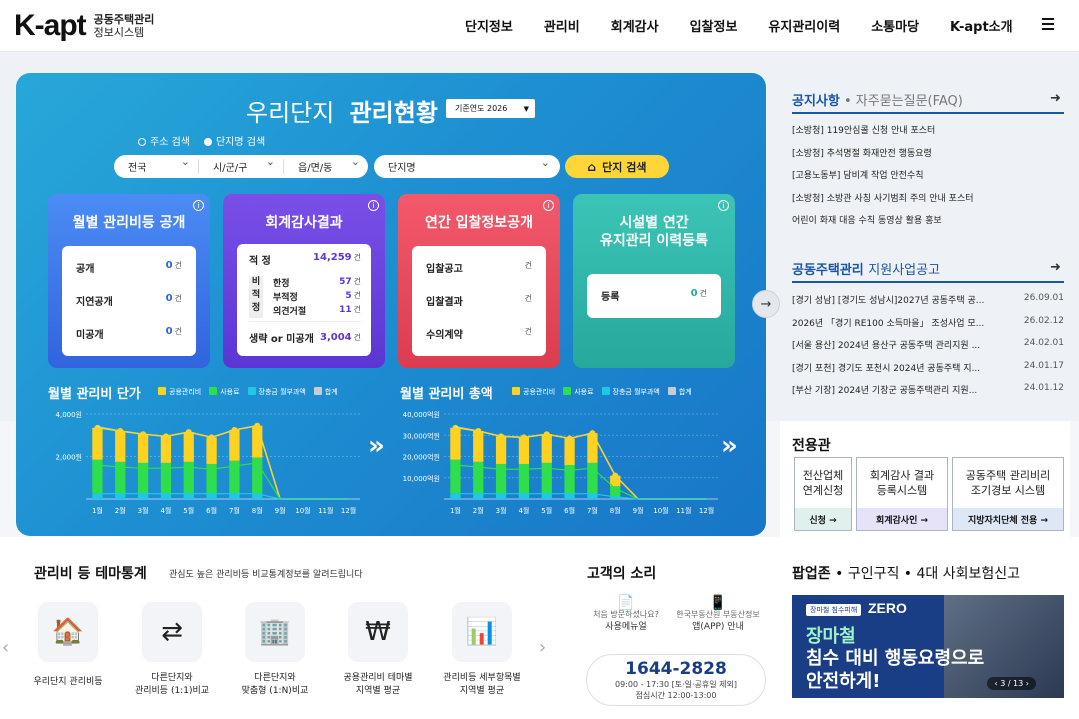  I want to click on x-tick-label: 1월, so click(455, 510).